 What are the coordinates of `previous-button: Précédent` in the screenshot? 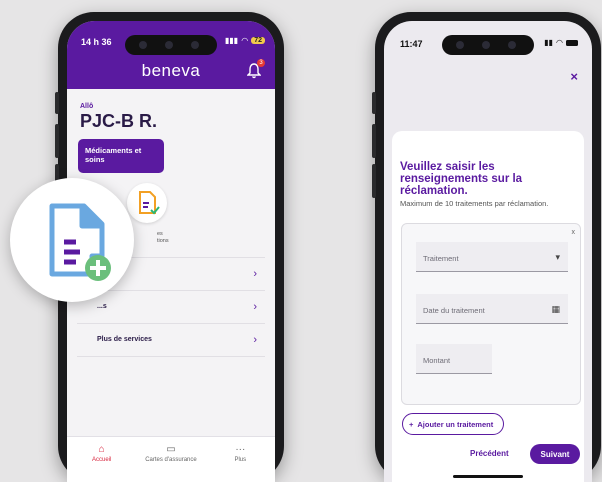 It's located at (489, 453).